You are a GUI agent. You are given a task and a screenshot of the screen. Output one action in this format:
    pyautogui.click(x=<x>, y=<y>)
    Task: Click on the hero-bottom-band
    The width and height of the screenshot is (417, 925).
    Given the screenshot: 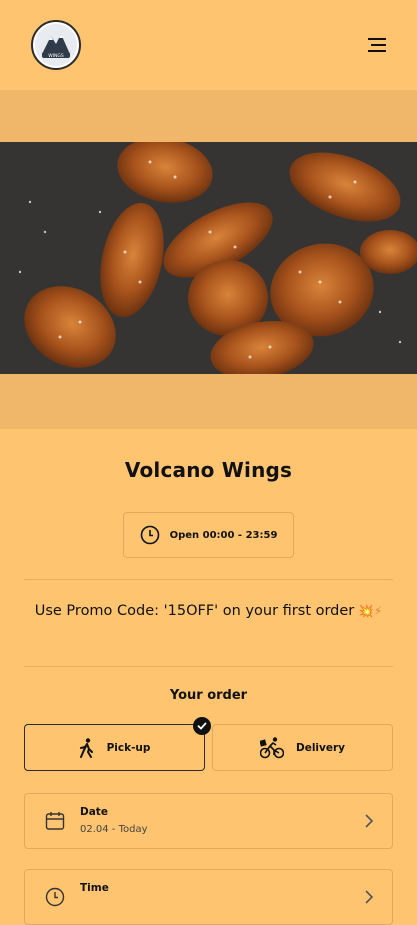 What is the action you would take?
    pyautogui.click(x=208, y=401)
    